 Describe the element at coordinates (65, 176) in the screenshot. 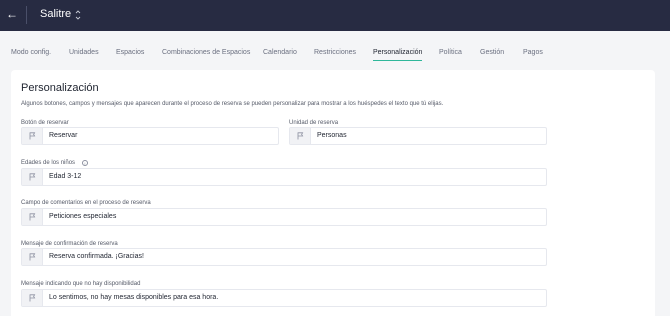

I see `edades-ninos-value: Edad 3-12` at that location.